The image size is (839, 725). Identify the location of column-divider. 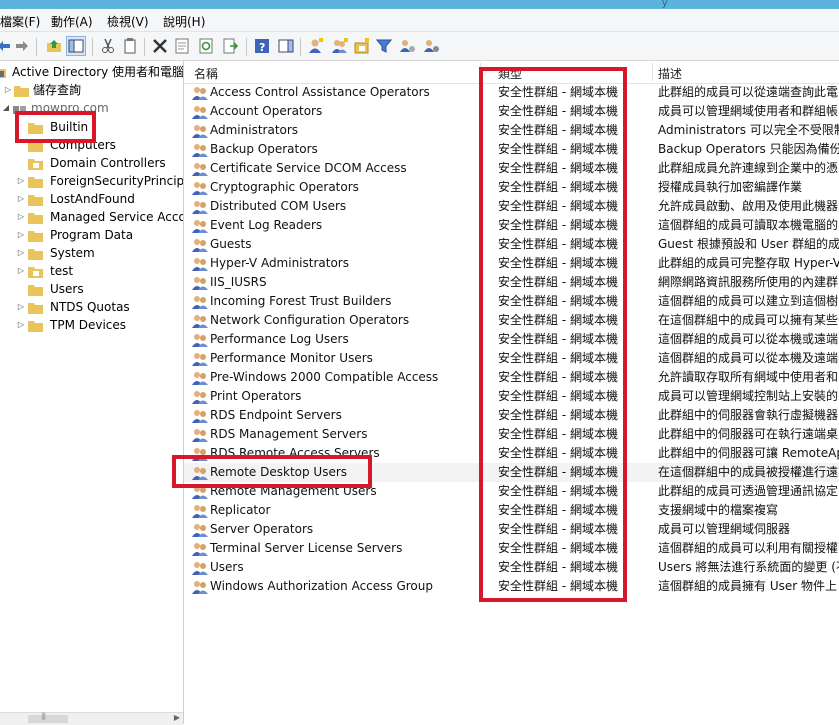
(652, 72).